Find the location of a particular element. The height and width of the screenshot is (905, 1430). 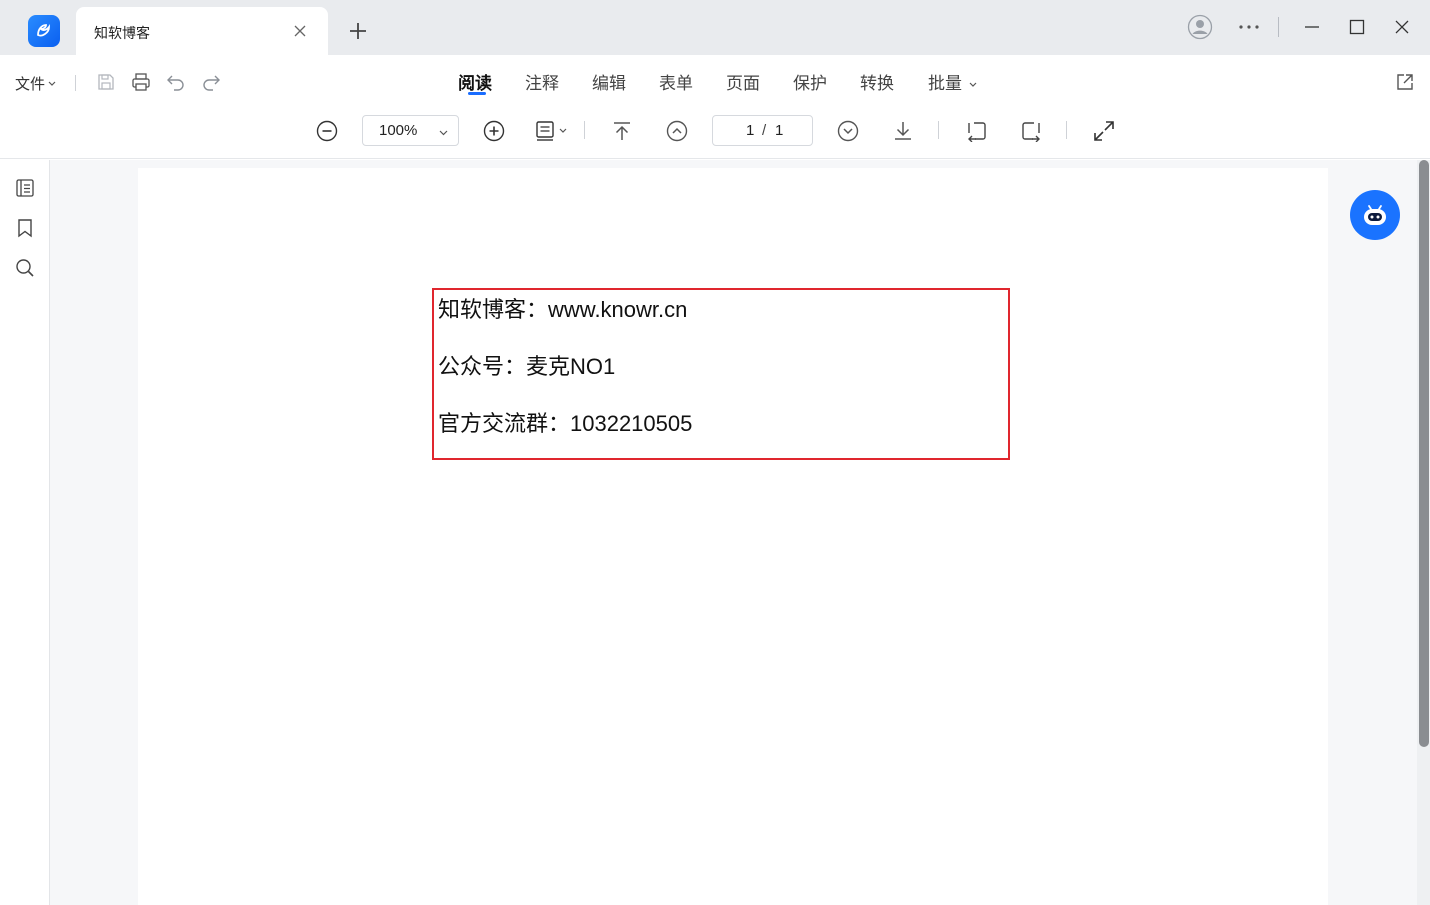

maximize-icon is located at coordinates (1357, 27).